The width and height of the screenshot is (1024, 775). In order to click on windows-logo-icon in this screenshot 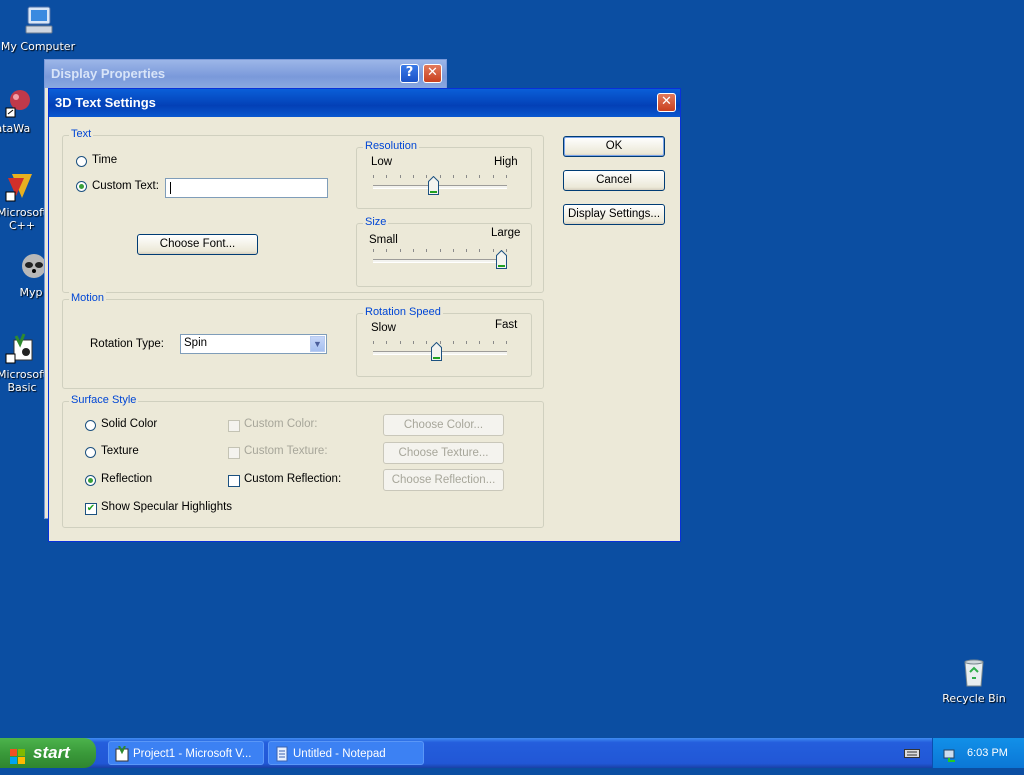, I will do `click(18, 754)`.